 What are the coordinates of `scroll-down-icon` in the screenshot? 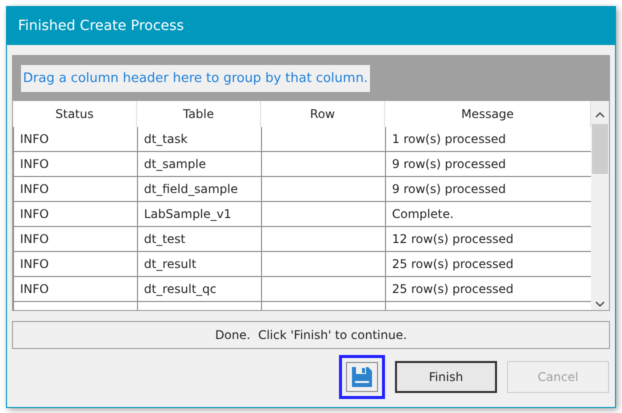 It's located at (600, 304).